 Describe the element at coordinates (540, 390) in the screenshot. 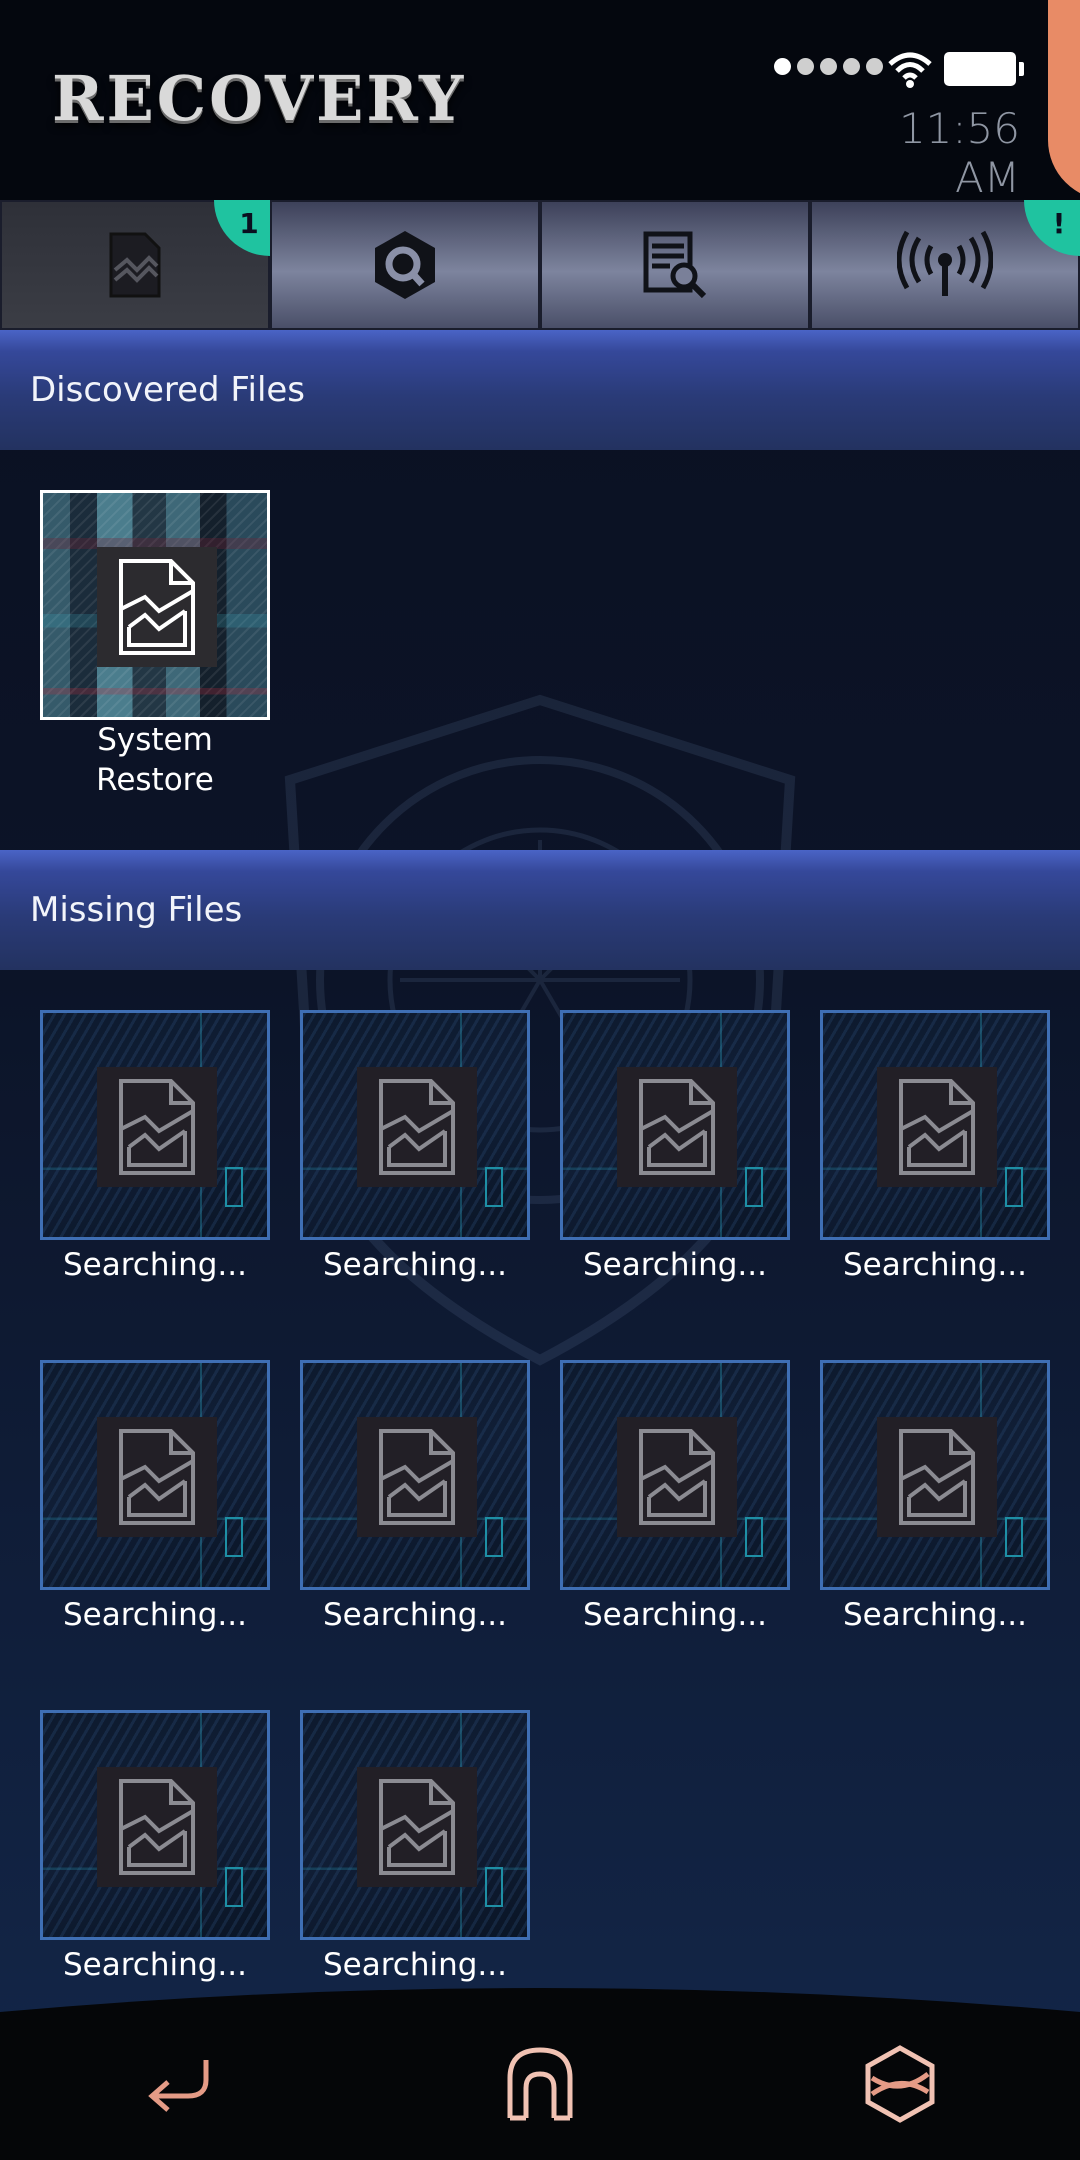

I see `discovered-files-header: Discovered Files` at that location.